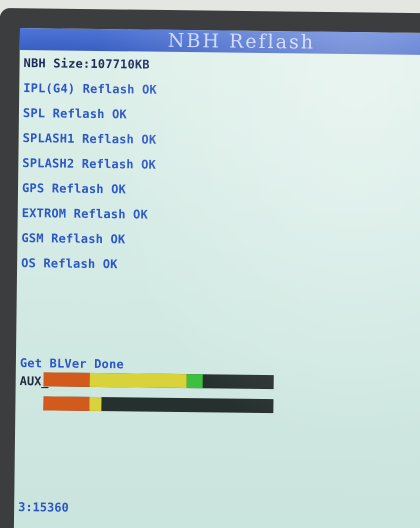 This screenshot has height=528, width=420. Describe the element at coordinates (69, 264) in the screenshot. I see `log-line-os: OS Reflash OK` at that location.